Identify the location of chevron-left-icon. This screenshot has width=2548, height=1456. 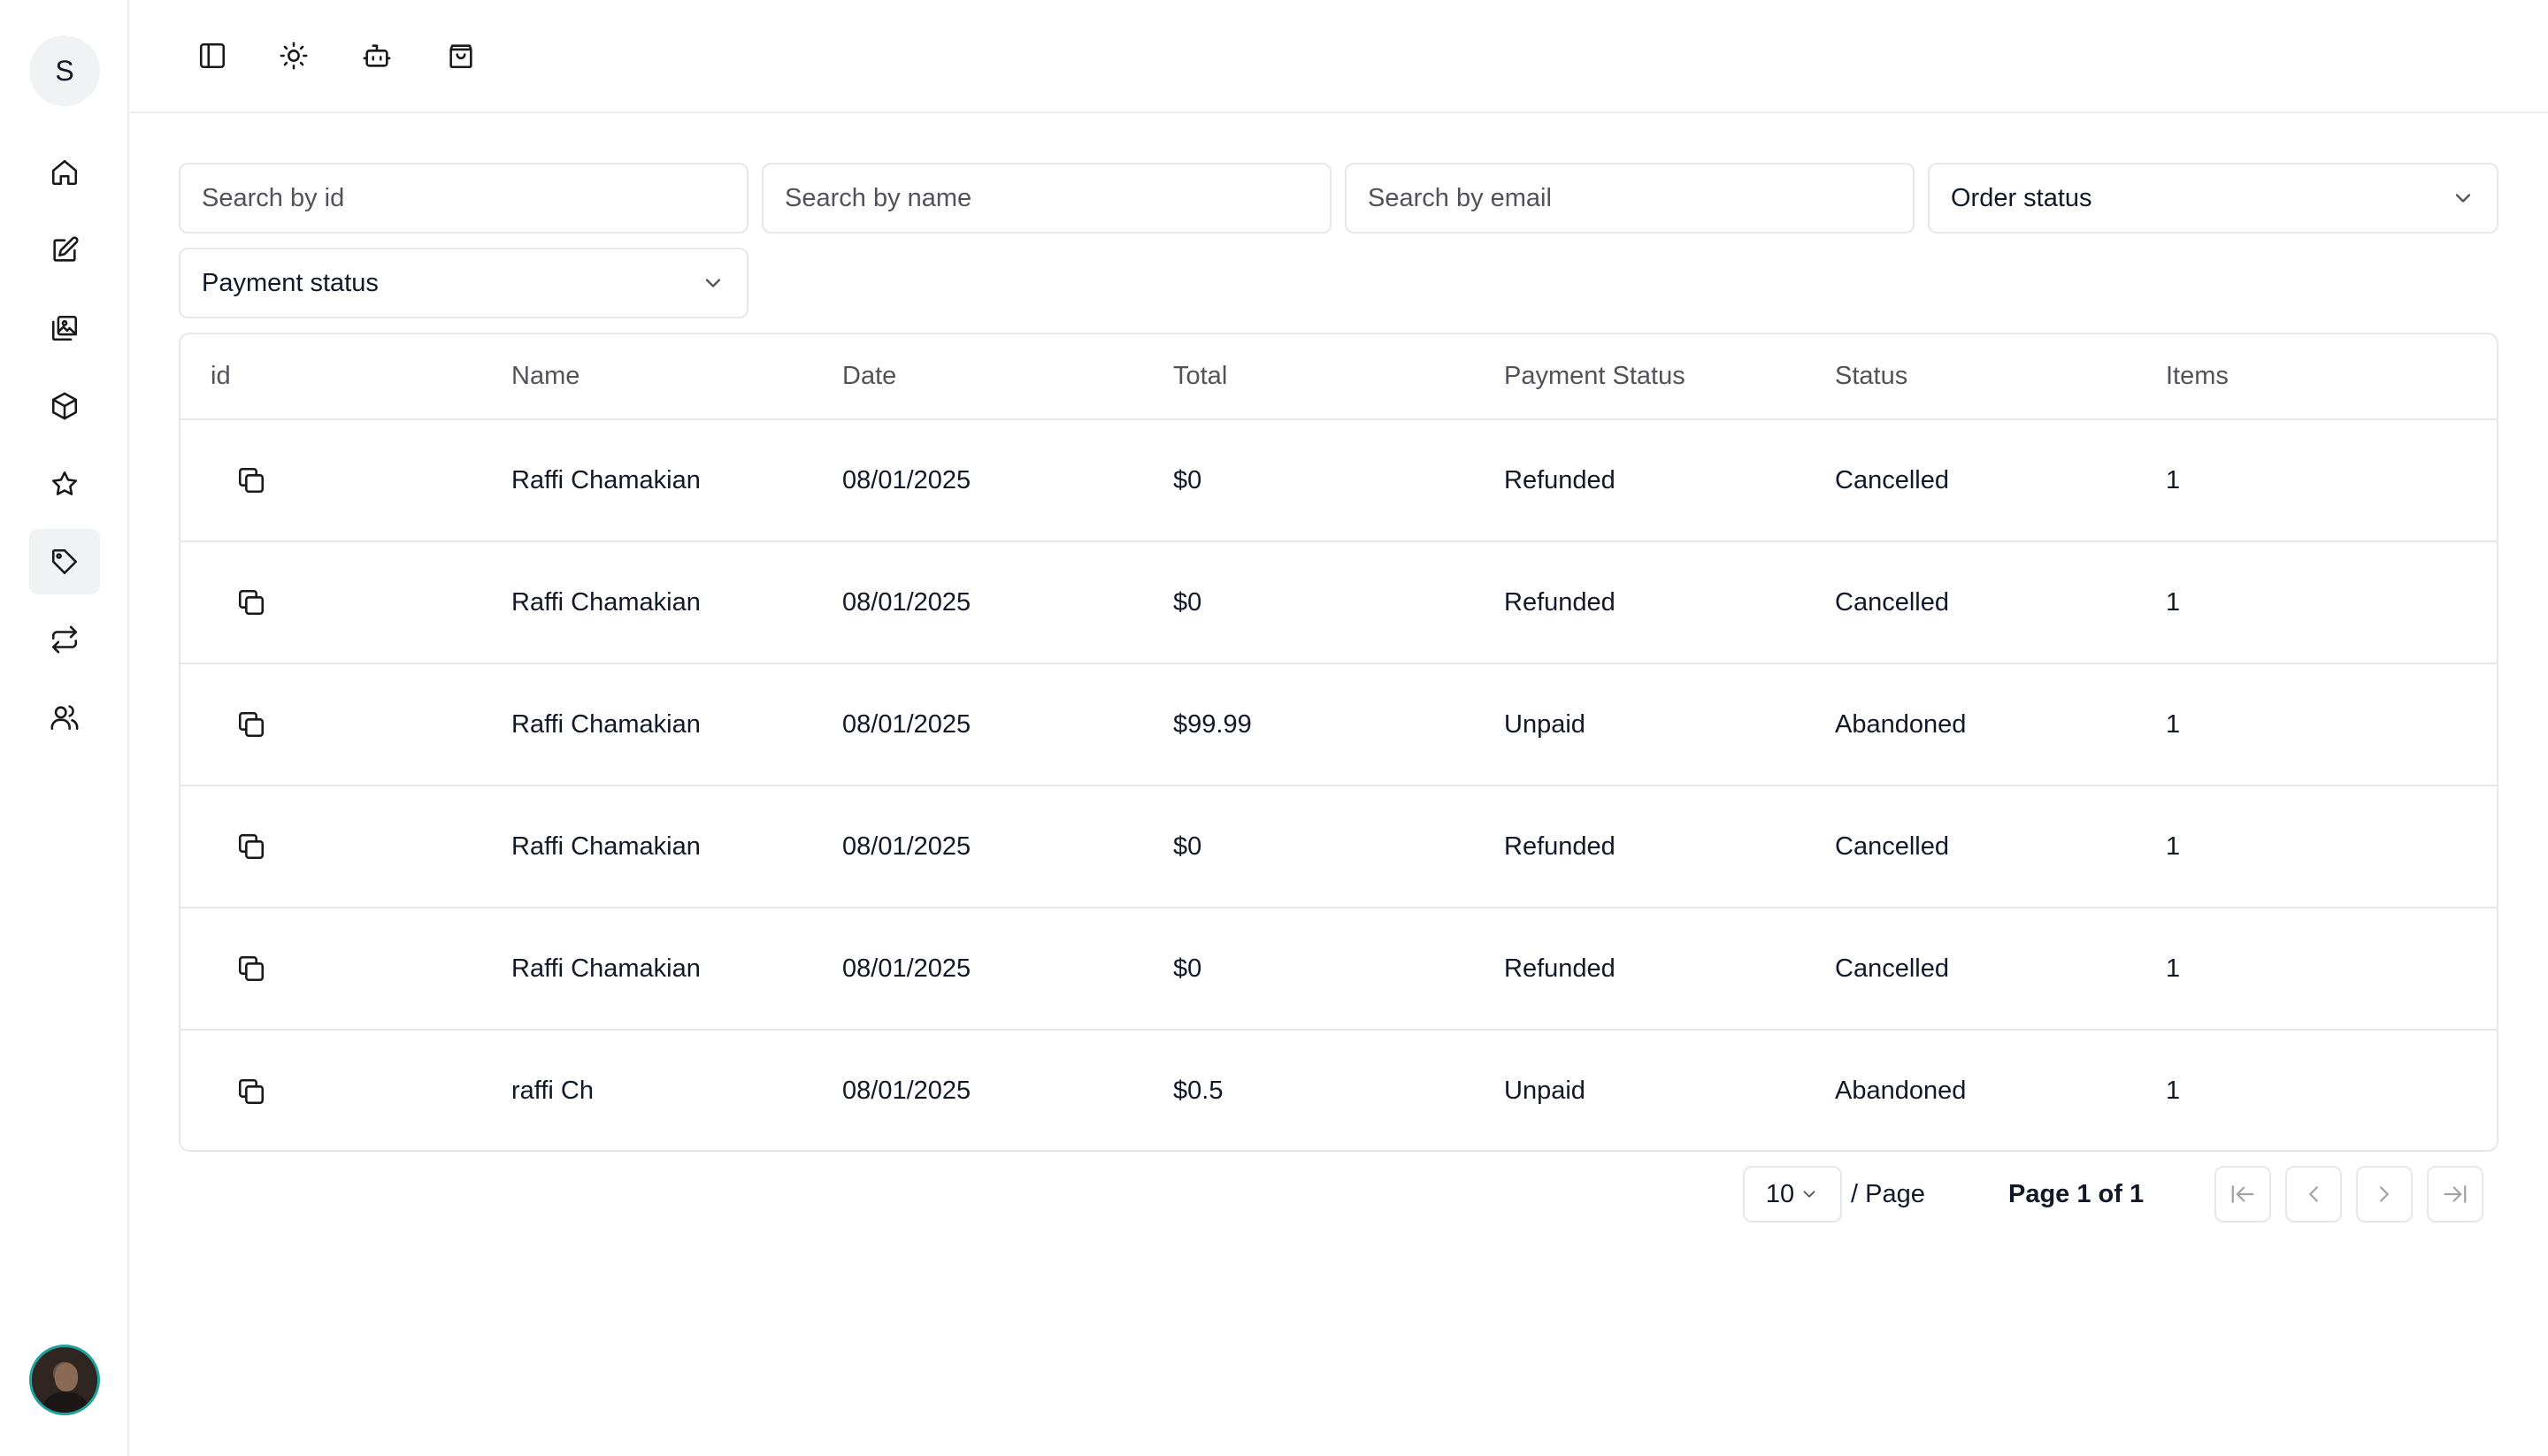
(2313, 1194).